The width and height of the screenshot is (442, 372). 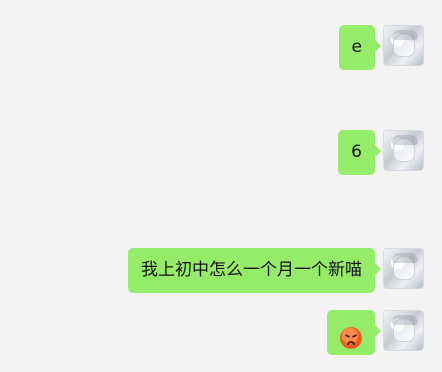 I want to click on message-bubble-wrap: 我上初中怎么一个月一个新喵, so click(x=254, y=270).